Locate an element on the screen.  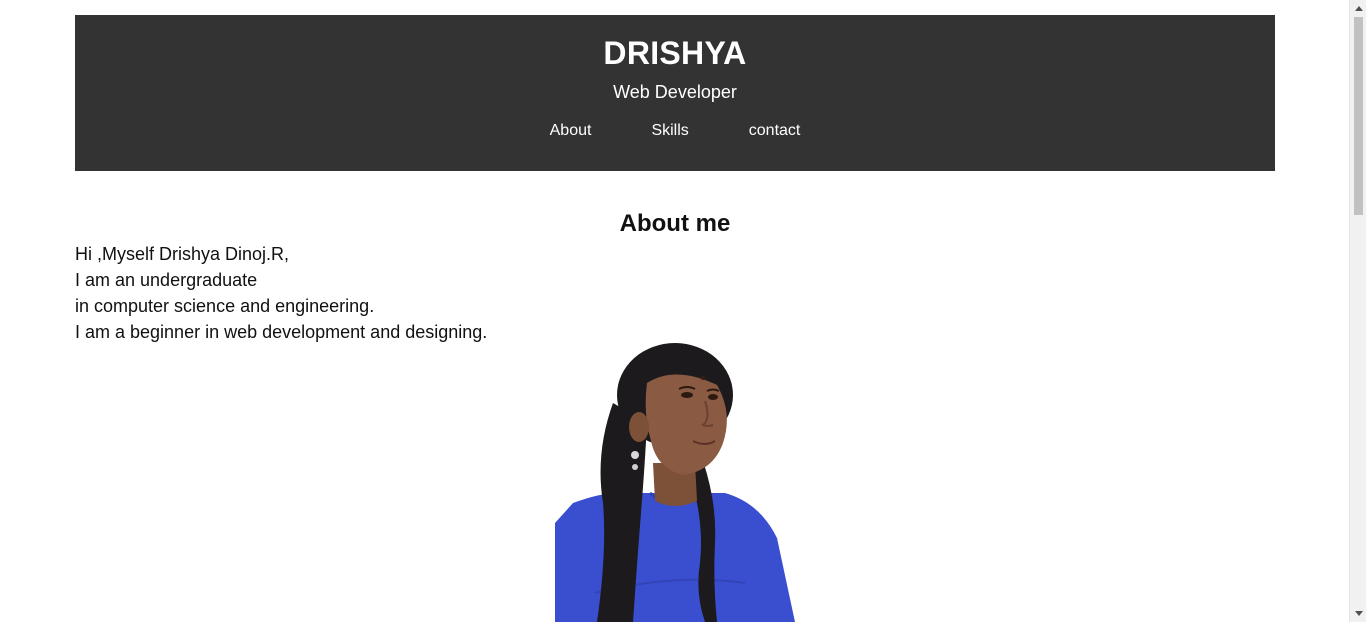
nav-link-contact: contact is located at coordinates (775, 131).